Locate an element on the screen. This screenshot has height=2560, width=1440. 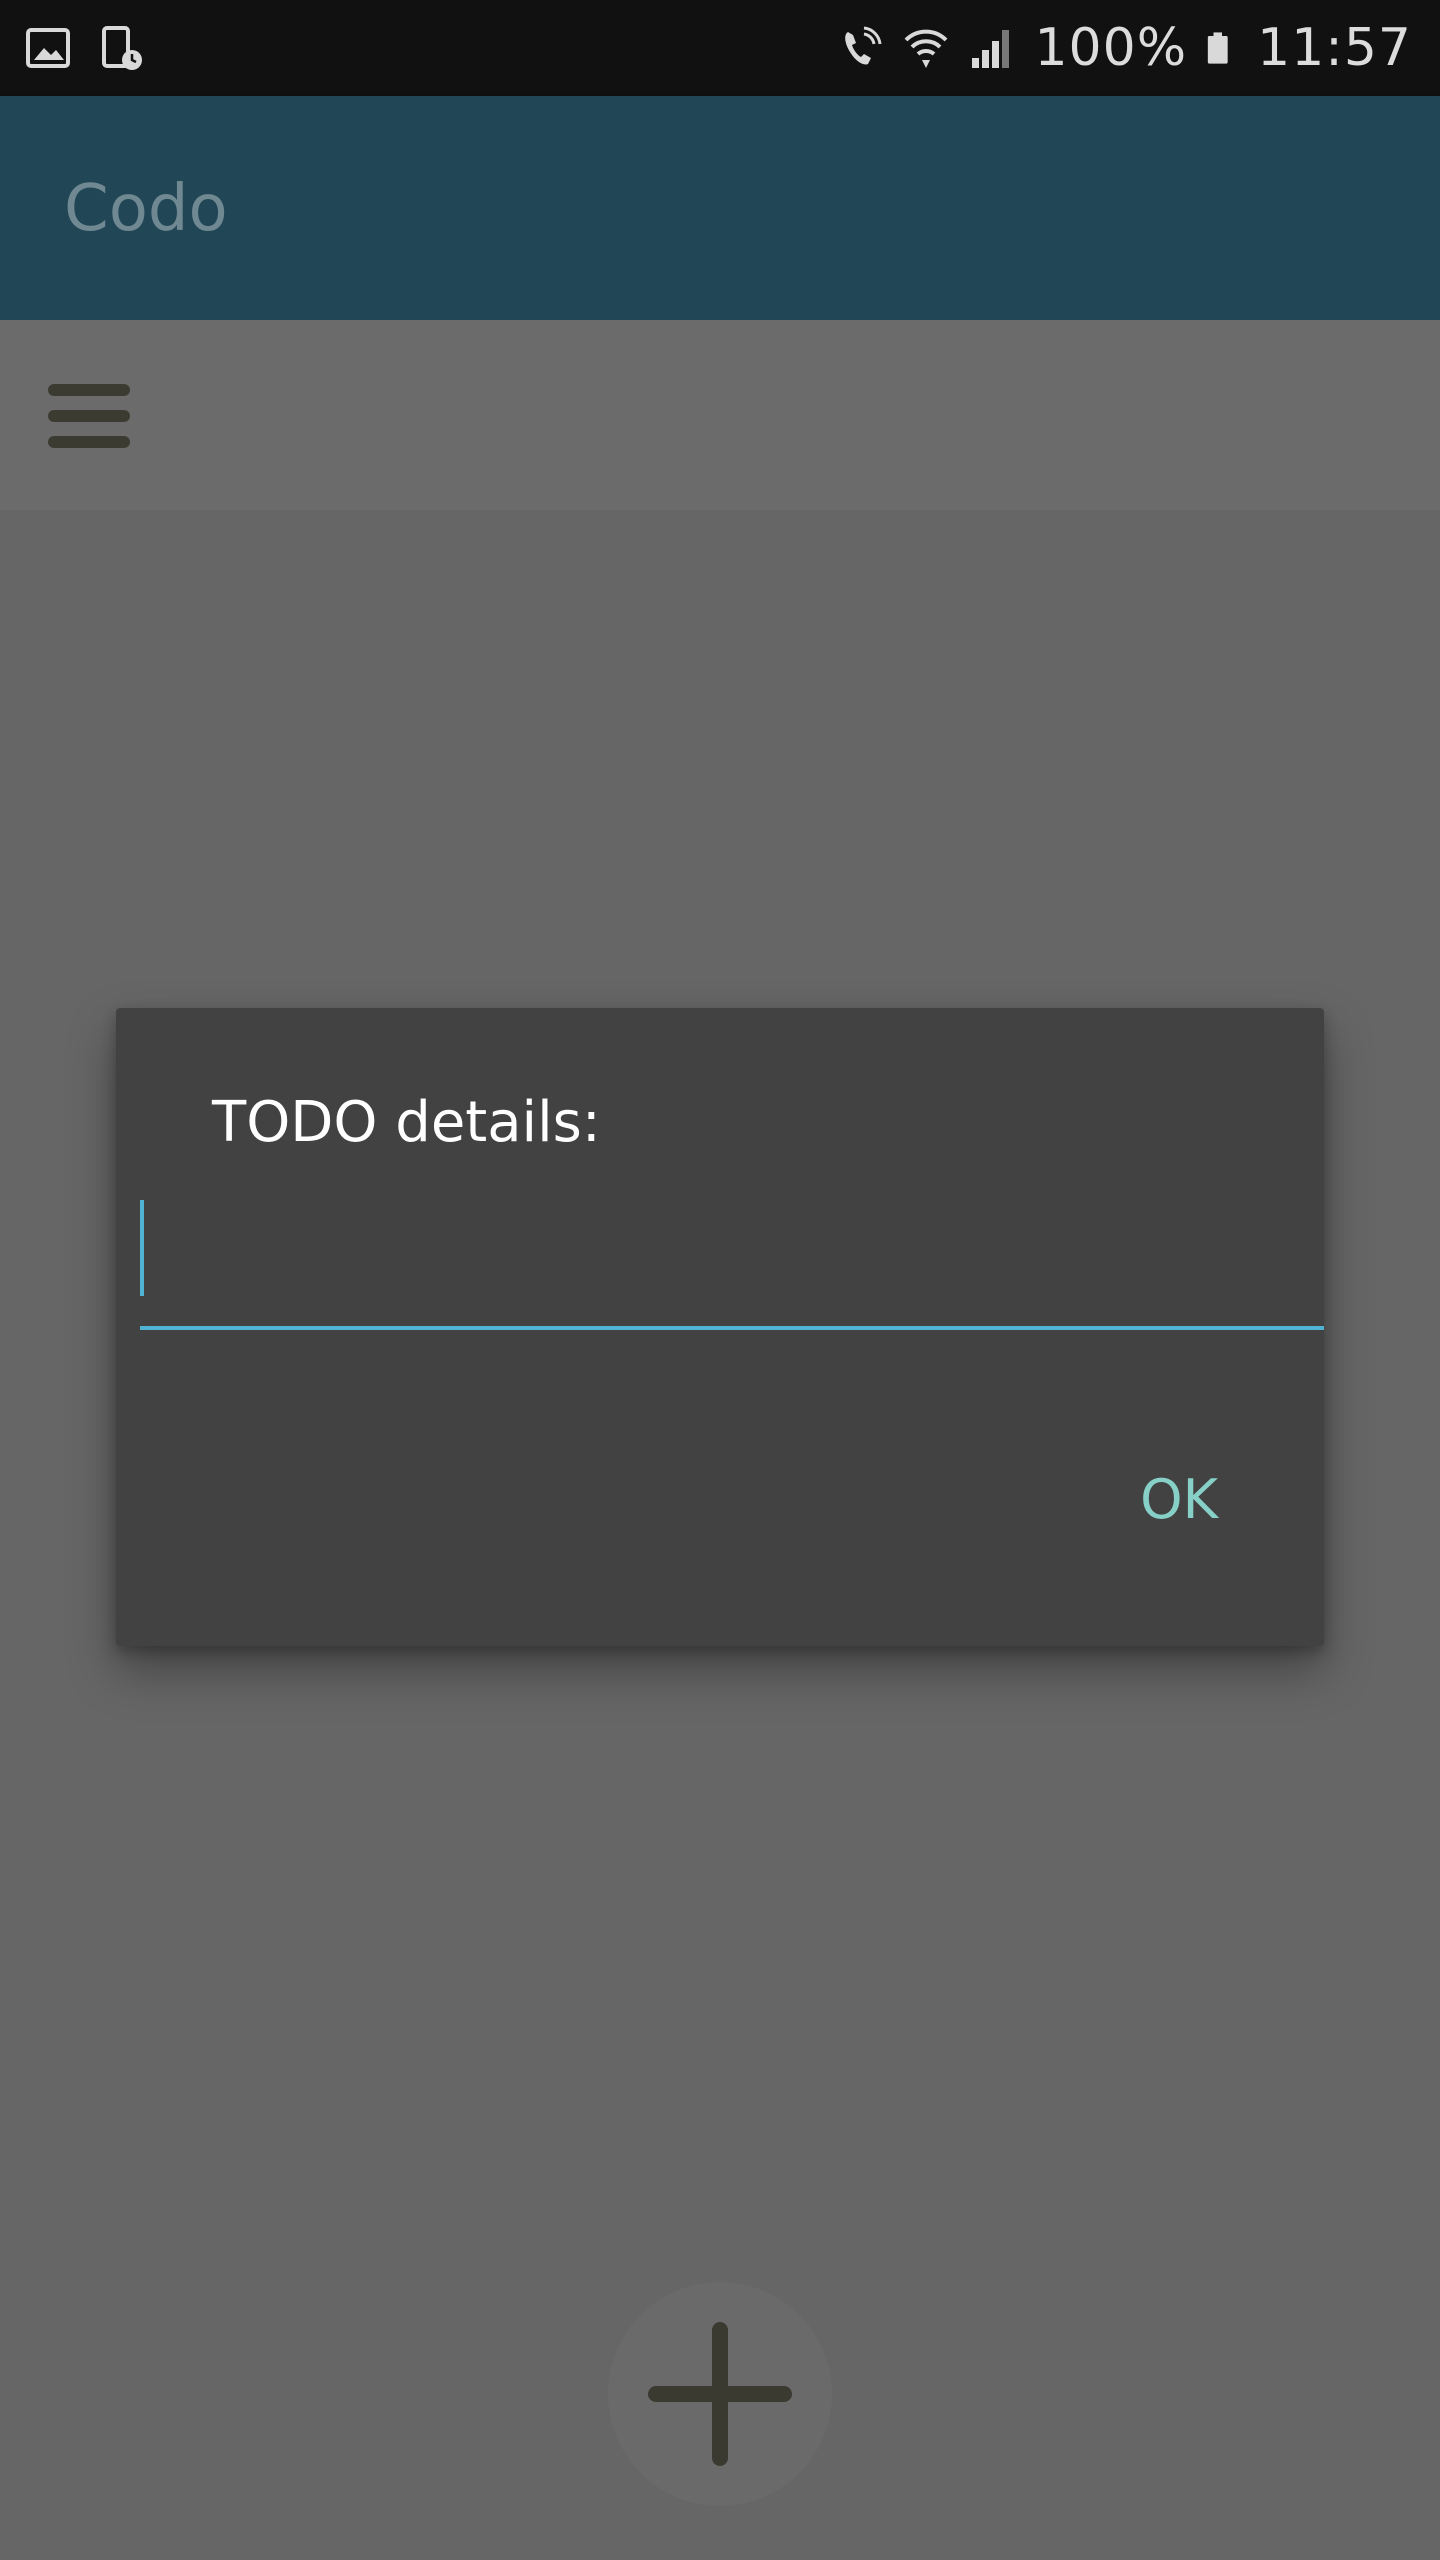
status-bar-right: 100% 11:57 is located at coordinates (1124, 48).